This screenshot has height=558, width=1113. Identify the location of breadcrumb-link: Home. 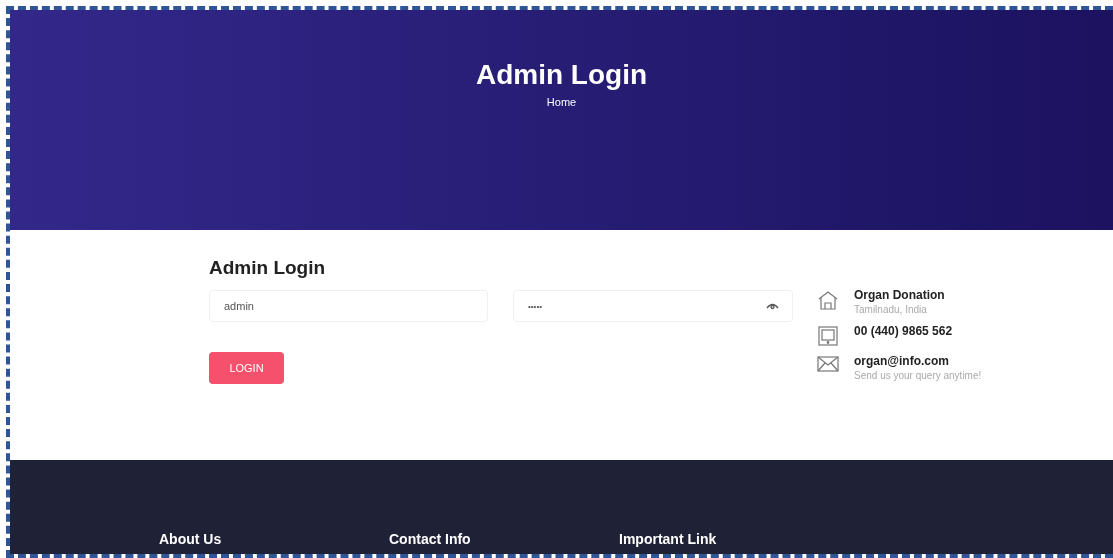
(561, 102).